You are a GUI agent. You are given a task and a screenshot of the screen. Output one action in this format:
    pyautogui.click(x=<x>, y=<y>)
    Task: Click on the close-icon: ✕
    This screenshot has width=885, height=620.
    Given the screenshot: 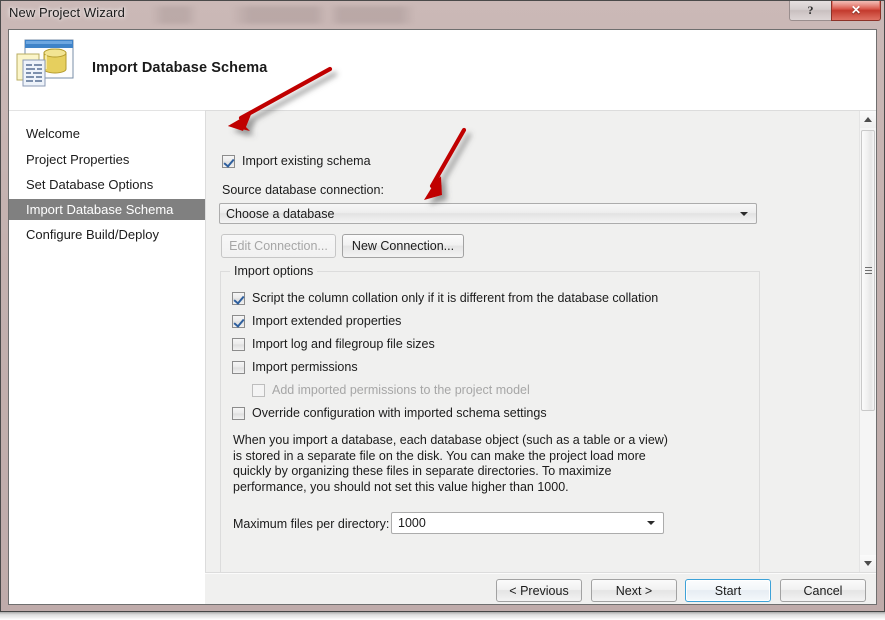 What is the action you would take?
    pyautogui.click(x=856, y=9)
    